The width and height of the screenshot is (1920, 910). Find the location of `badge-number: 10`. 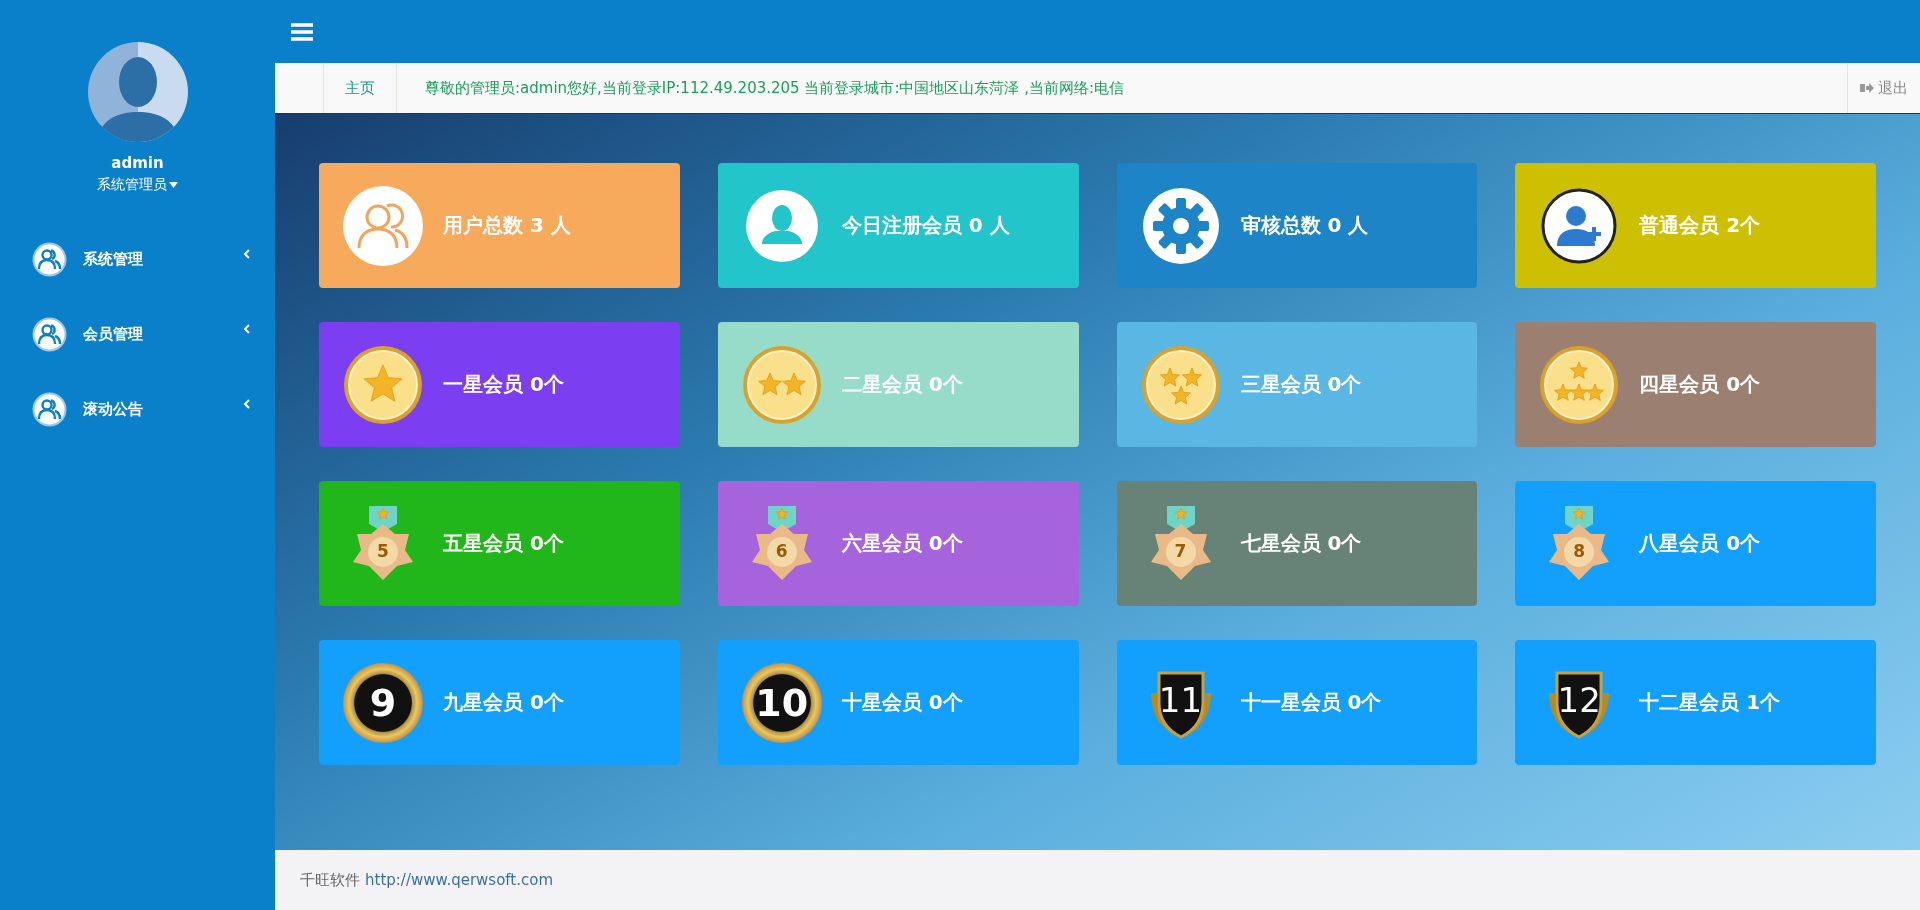

badge-number: 10 is located at coordinates (782, 702).